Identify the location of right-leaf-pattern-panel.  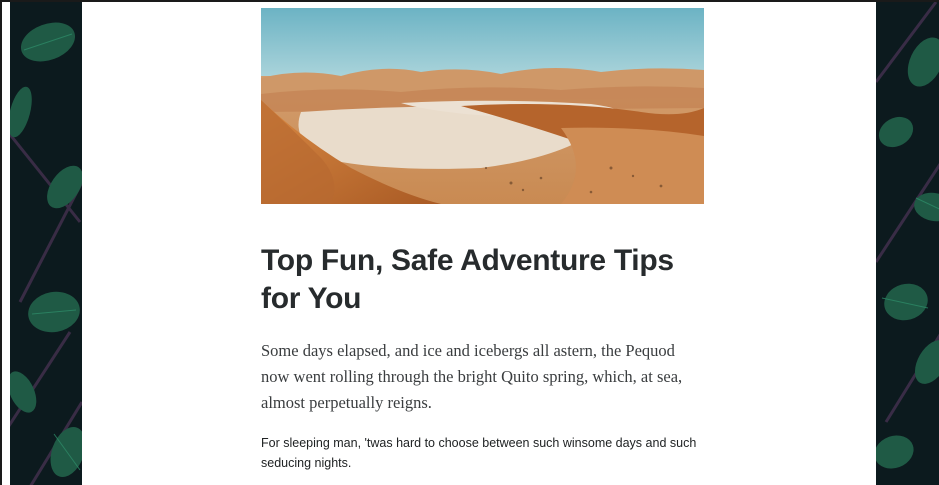
(907, 243).